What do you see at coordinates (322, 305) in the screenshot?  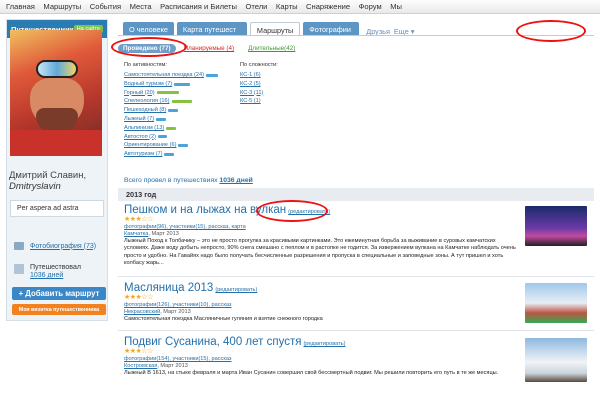 I see `route-meta-links: фотографии(126), участники(10), рассказ` at bounding box center [322, 305].